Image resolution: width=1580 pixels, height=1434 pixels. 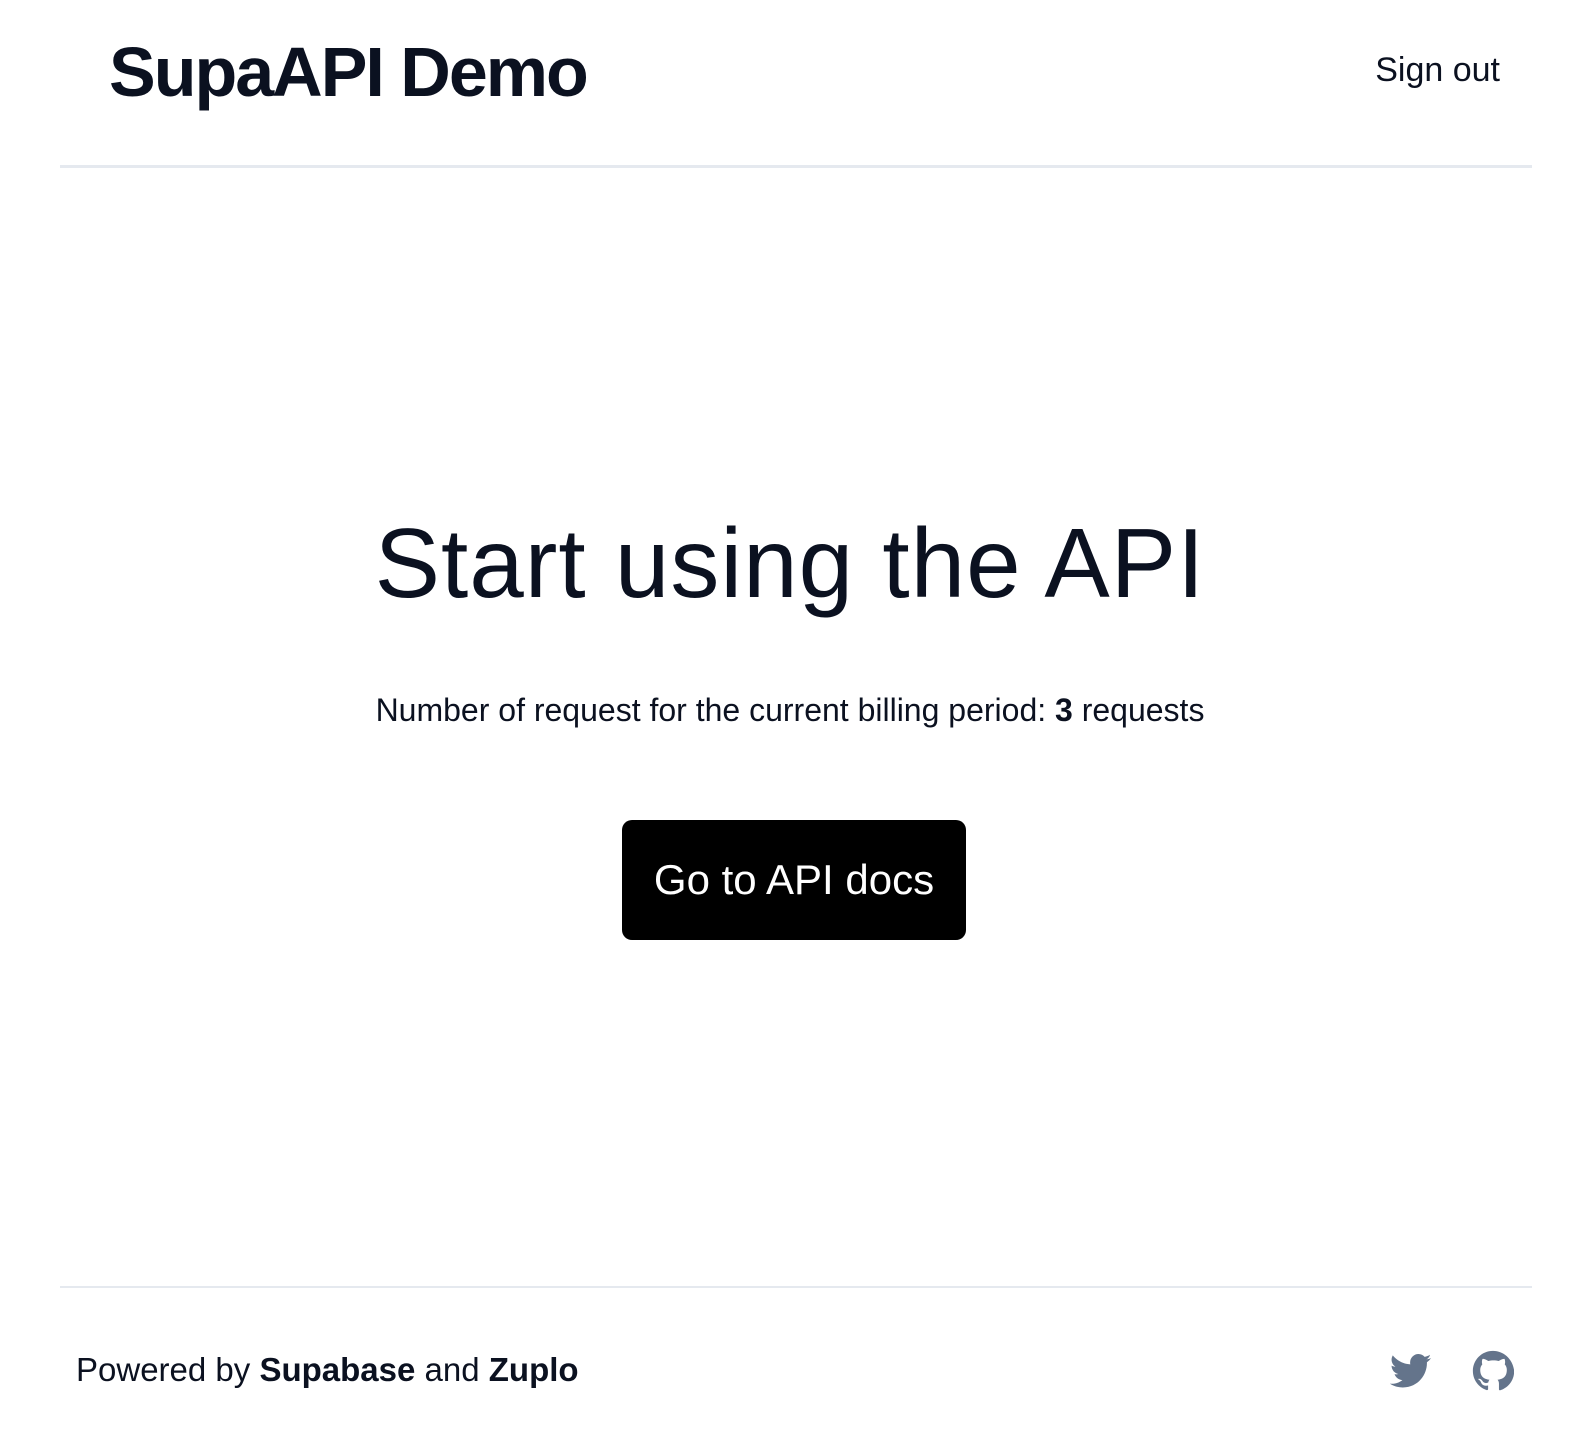 What do you see at coordinates (1493, 1371) in the screenshot?
I see `github-icon` at bounding box center [1493, 1371].